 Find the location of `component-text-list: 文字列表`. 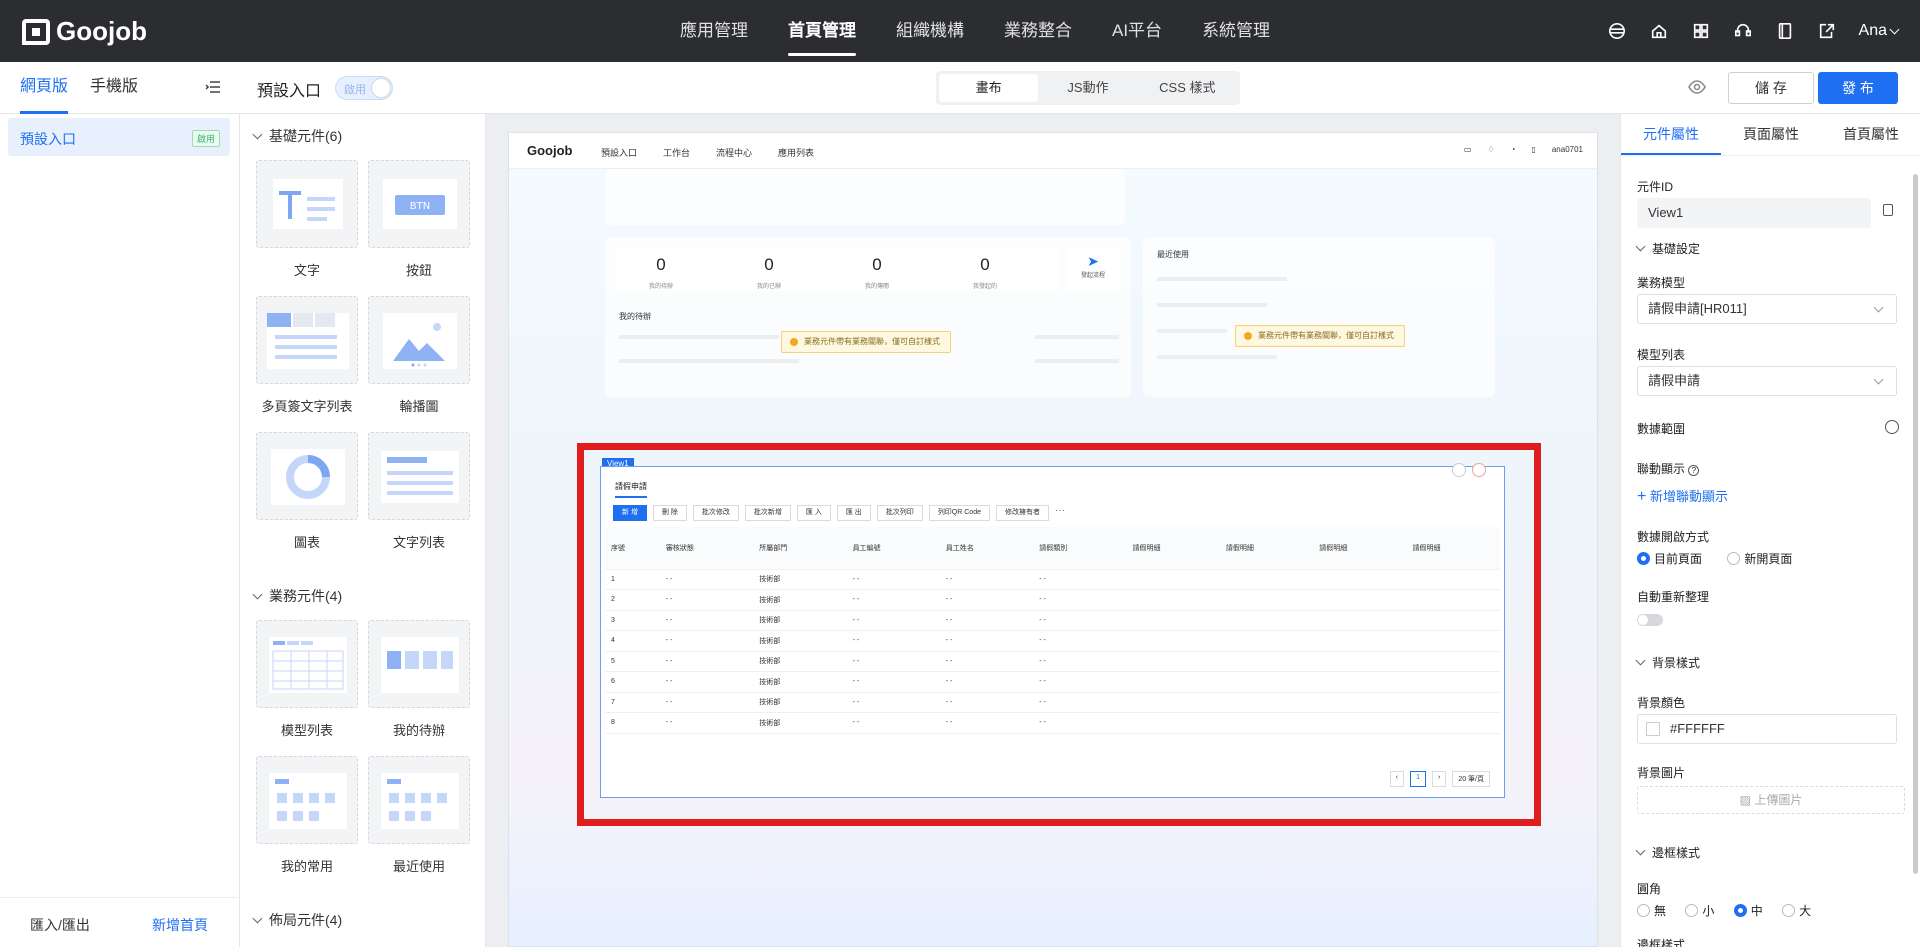

component-text-list: 文字列表 is located at coordinates (419, 491).